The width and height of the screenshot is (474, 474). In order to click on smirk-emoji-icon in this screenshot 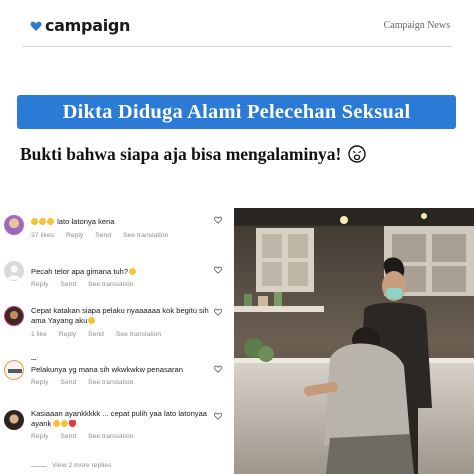, I will do `click(133, 271)`.